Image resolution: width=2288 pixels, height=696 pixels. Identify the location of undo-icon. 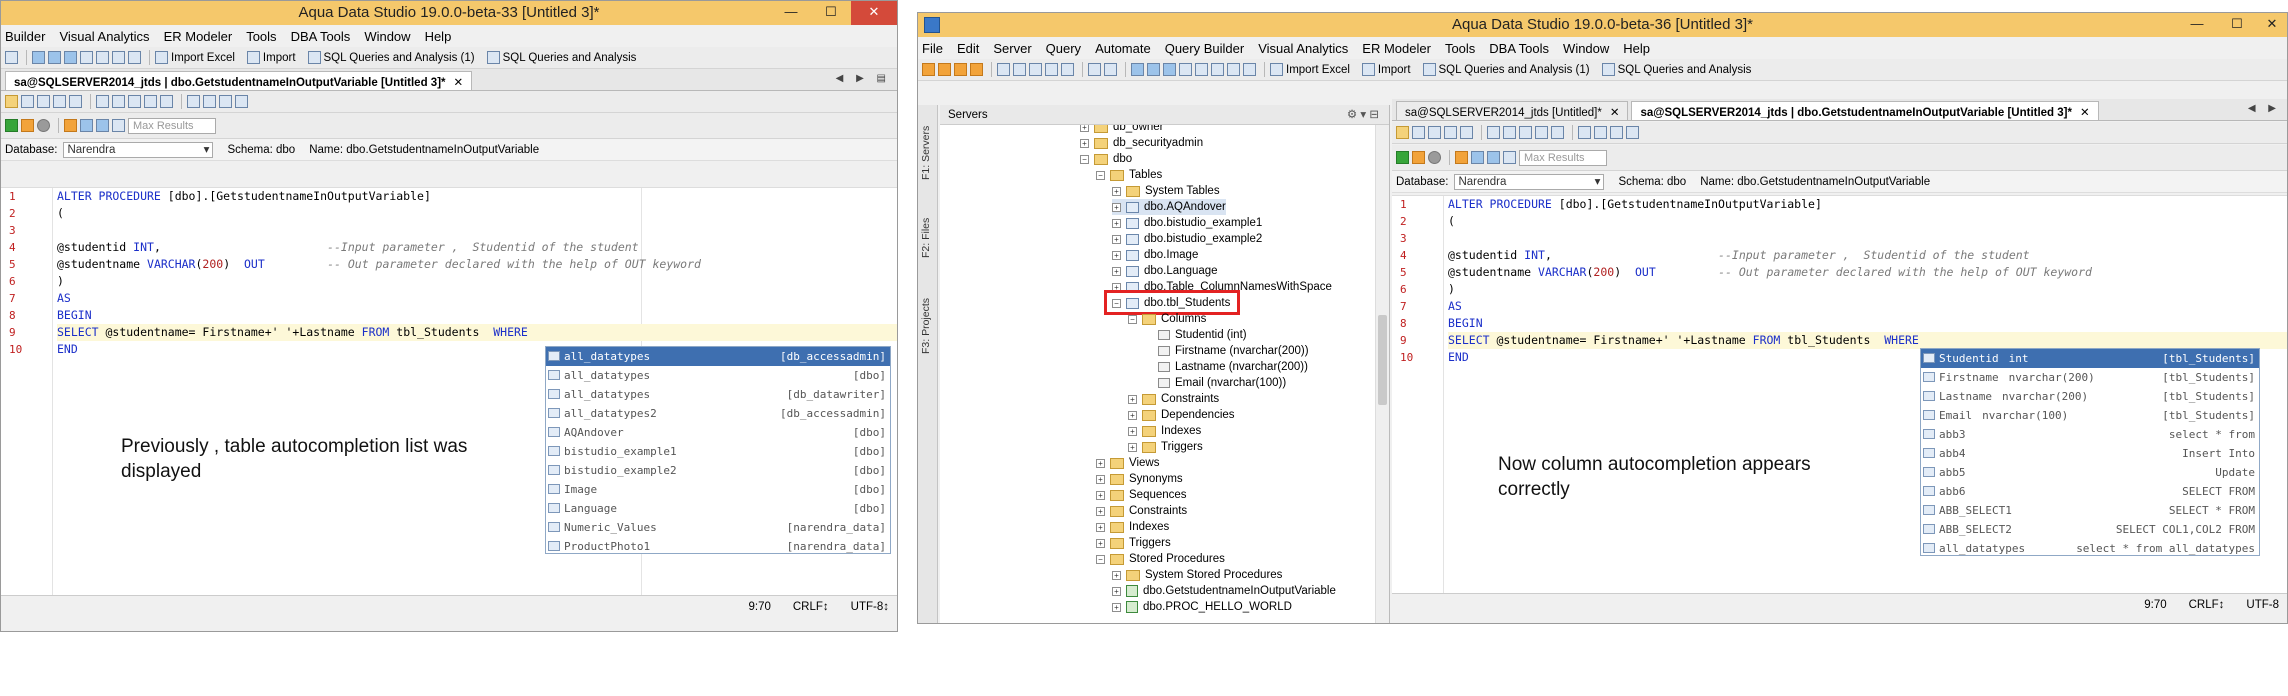
(1541, 132).